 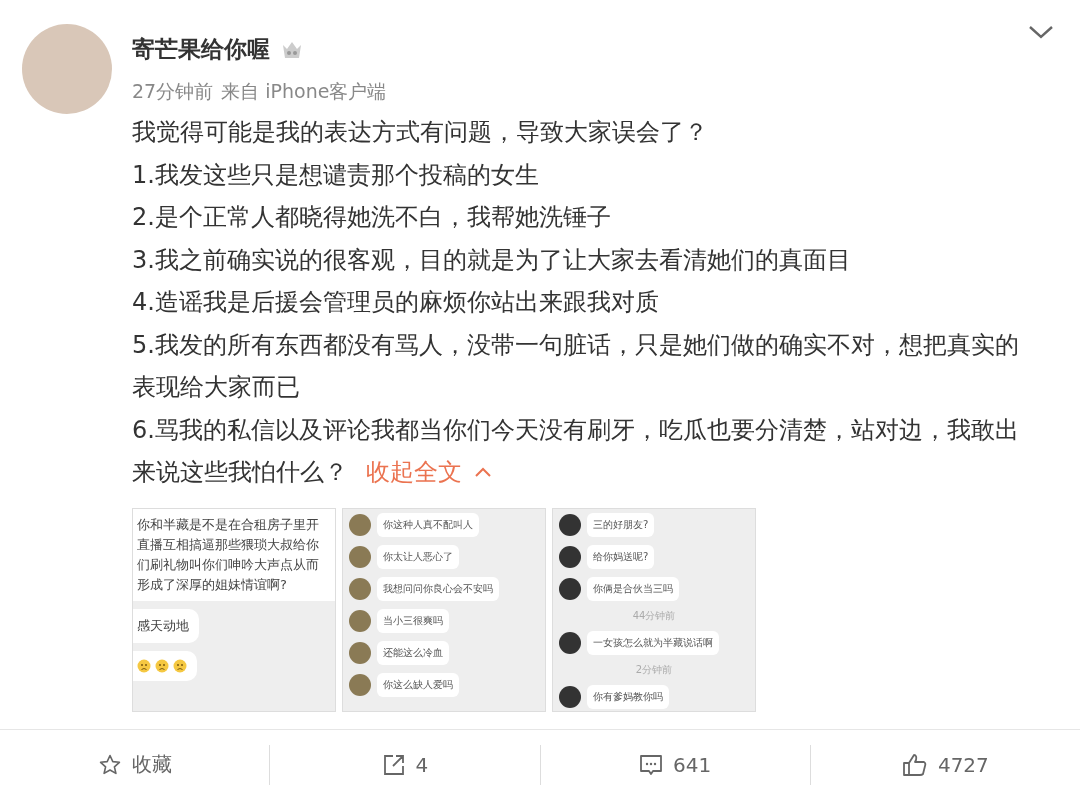 I want to click on favorite-button: 收藏, so click(x=135, y=764).